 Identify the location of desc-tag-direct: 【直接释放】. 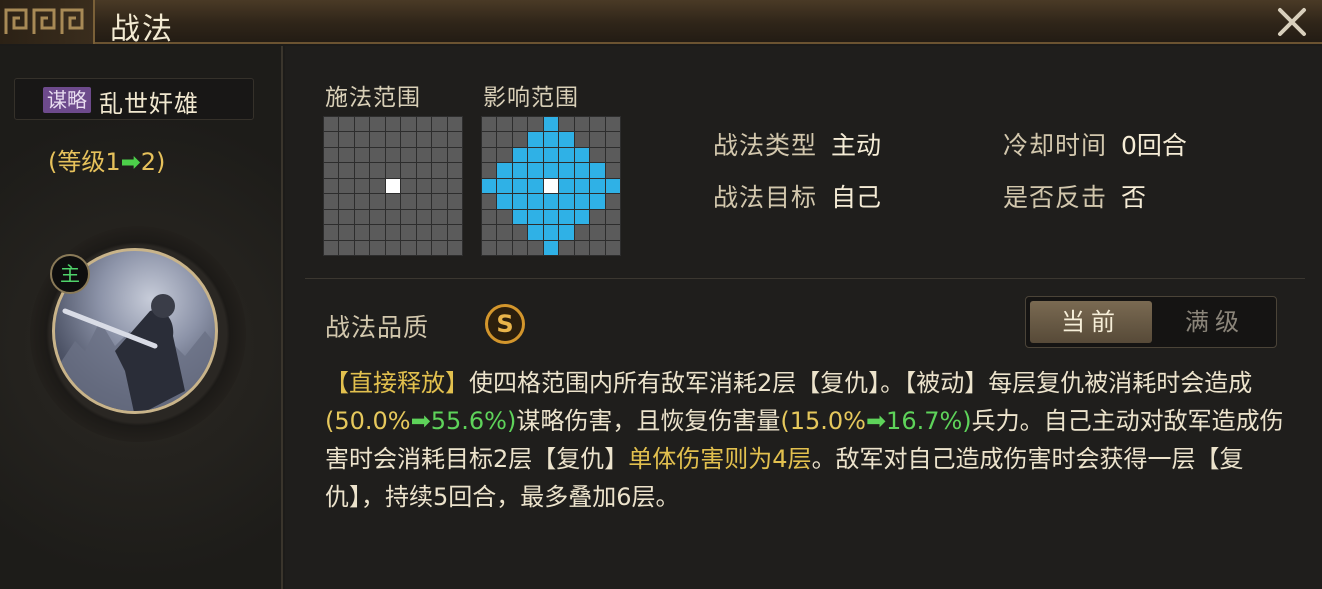
(397, 383).